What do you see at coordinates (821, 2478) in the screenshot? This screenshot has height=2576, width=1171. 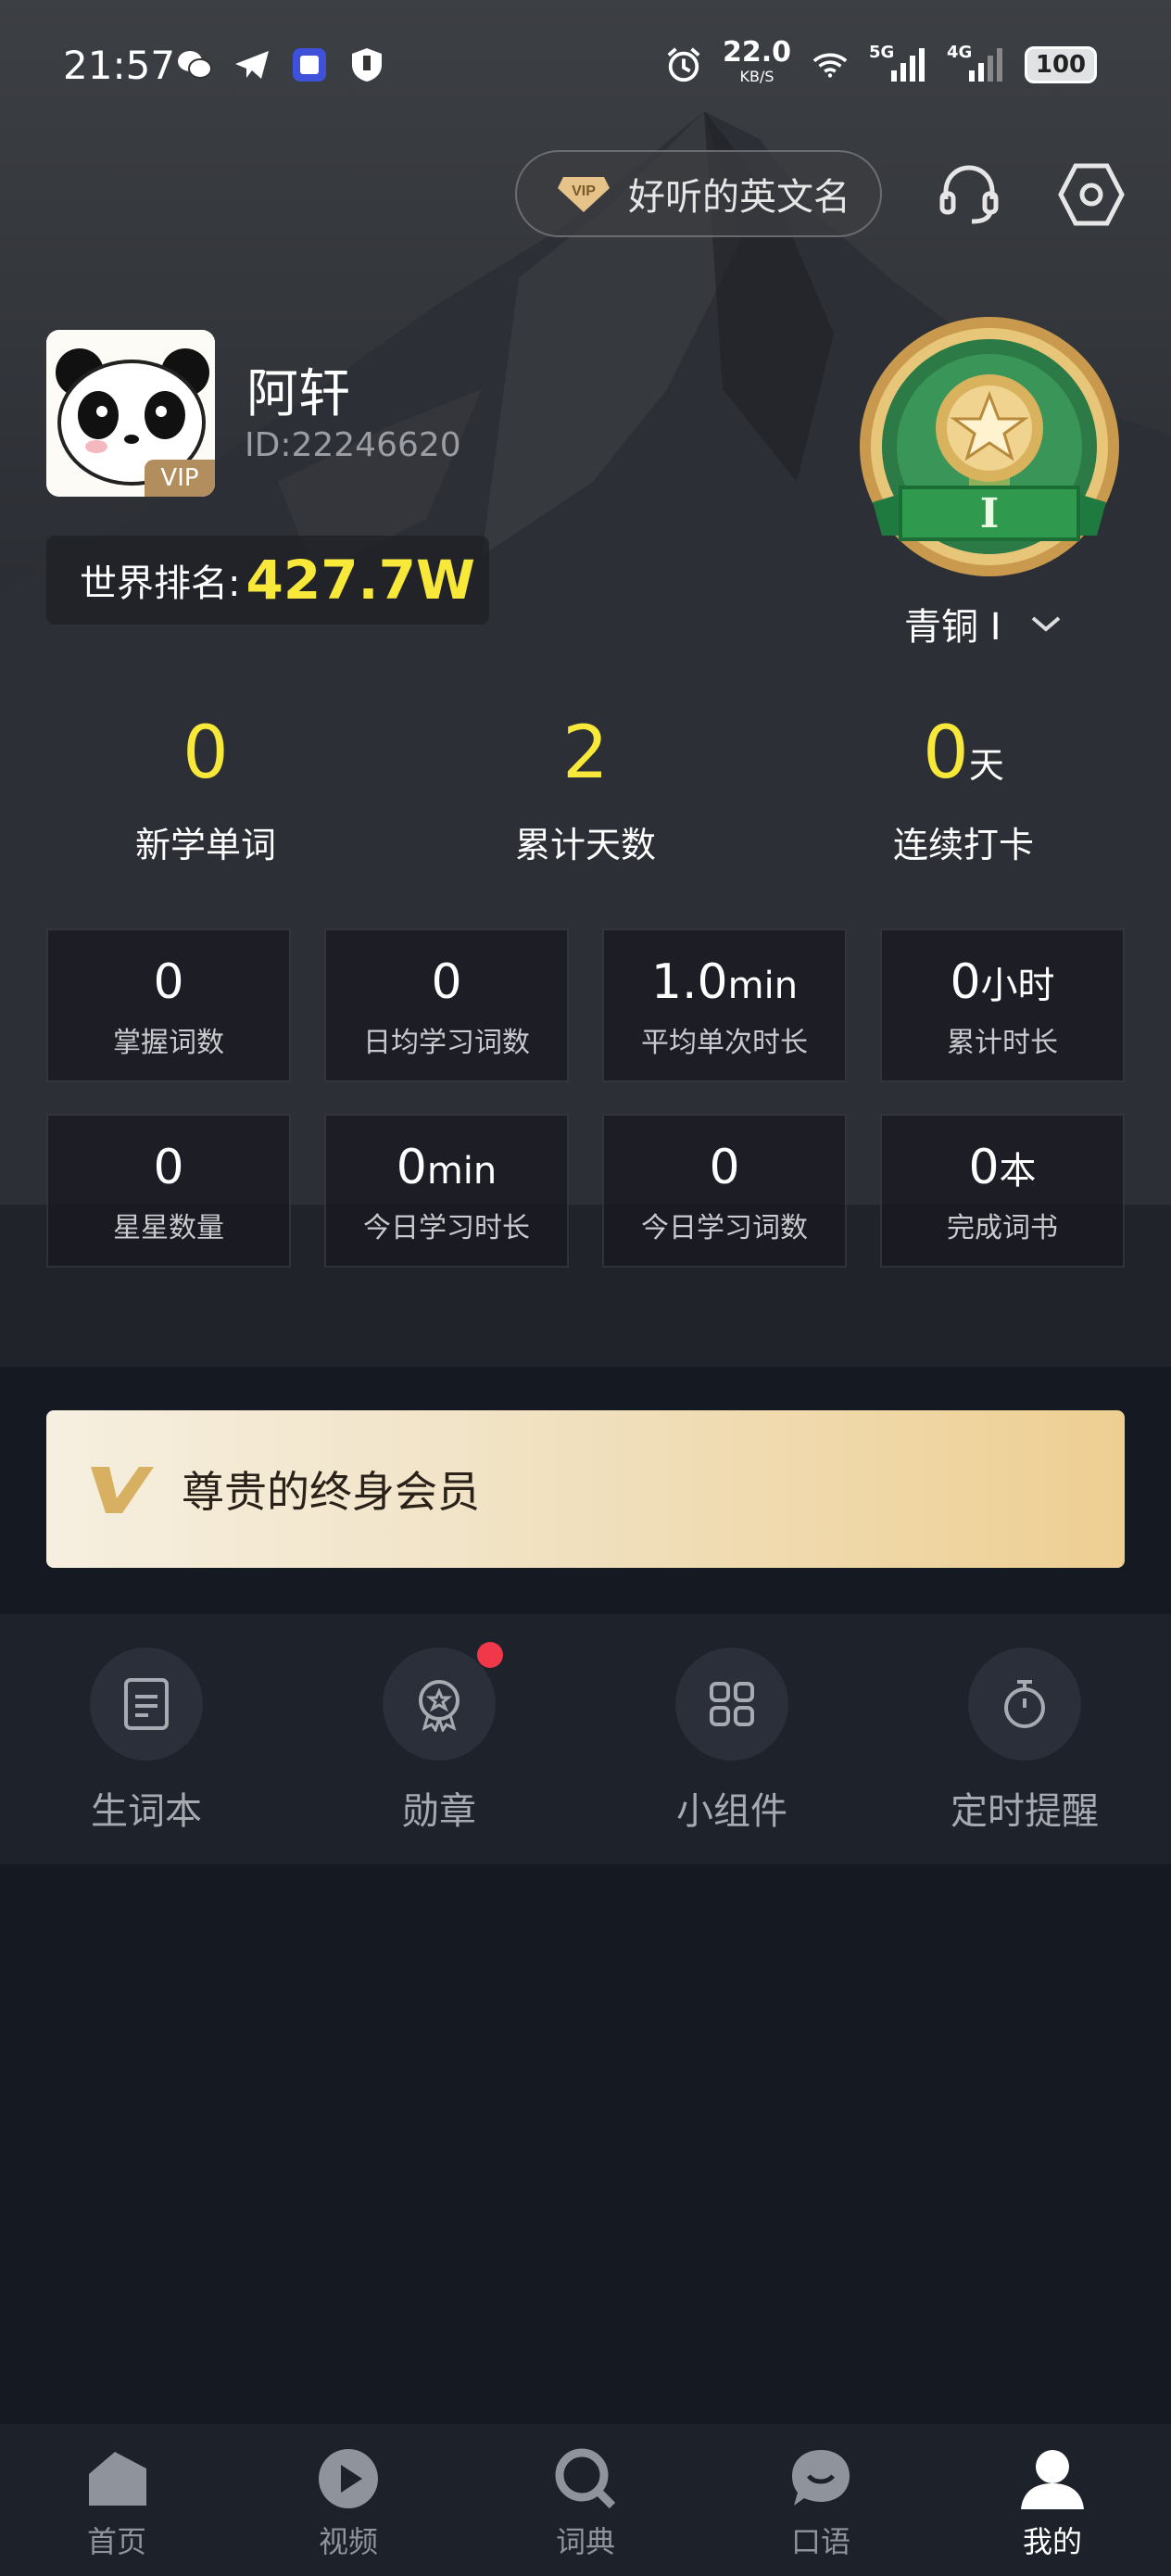 I see `chat-icon` at bounding box center [821, 2478].